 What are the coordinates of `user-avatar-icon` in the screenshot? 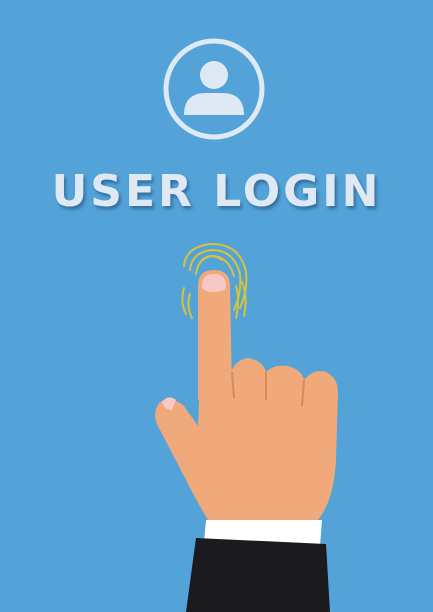 It's located at (214, 89).